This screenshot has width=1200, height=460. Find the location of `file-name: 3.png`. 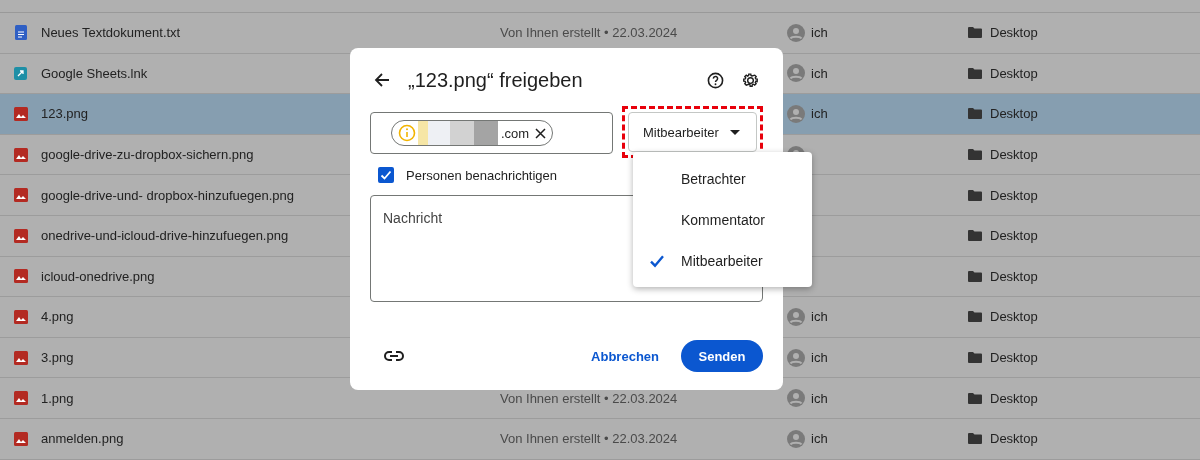

file-name: 3.png is located at coordinates (57, 358).